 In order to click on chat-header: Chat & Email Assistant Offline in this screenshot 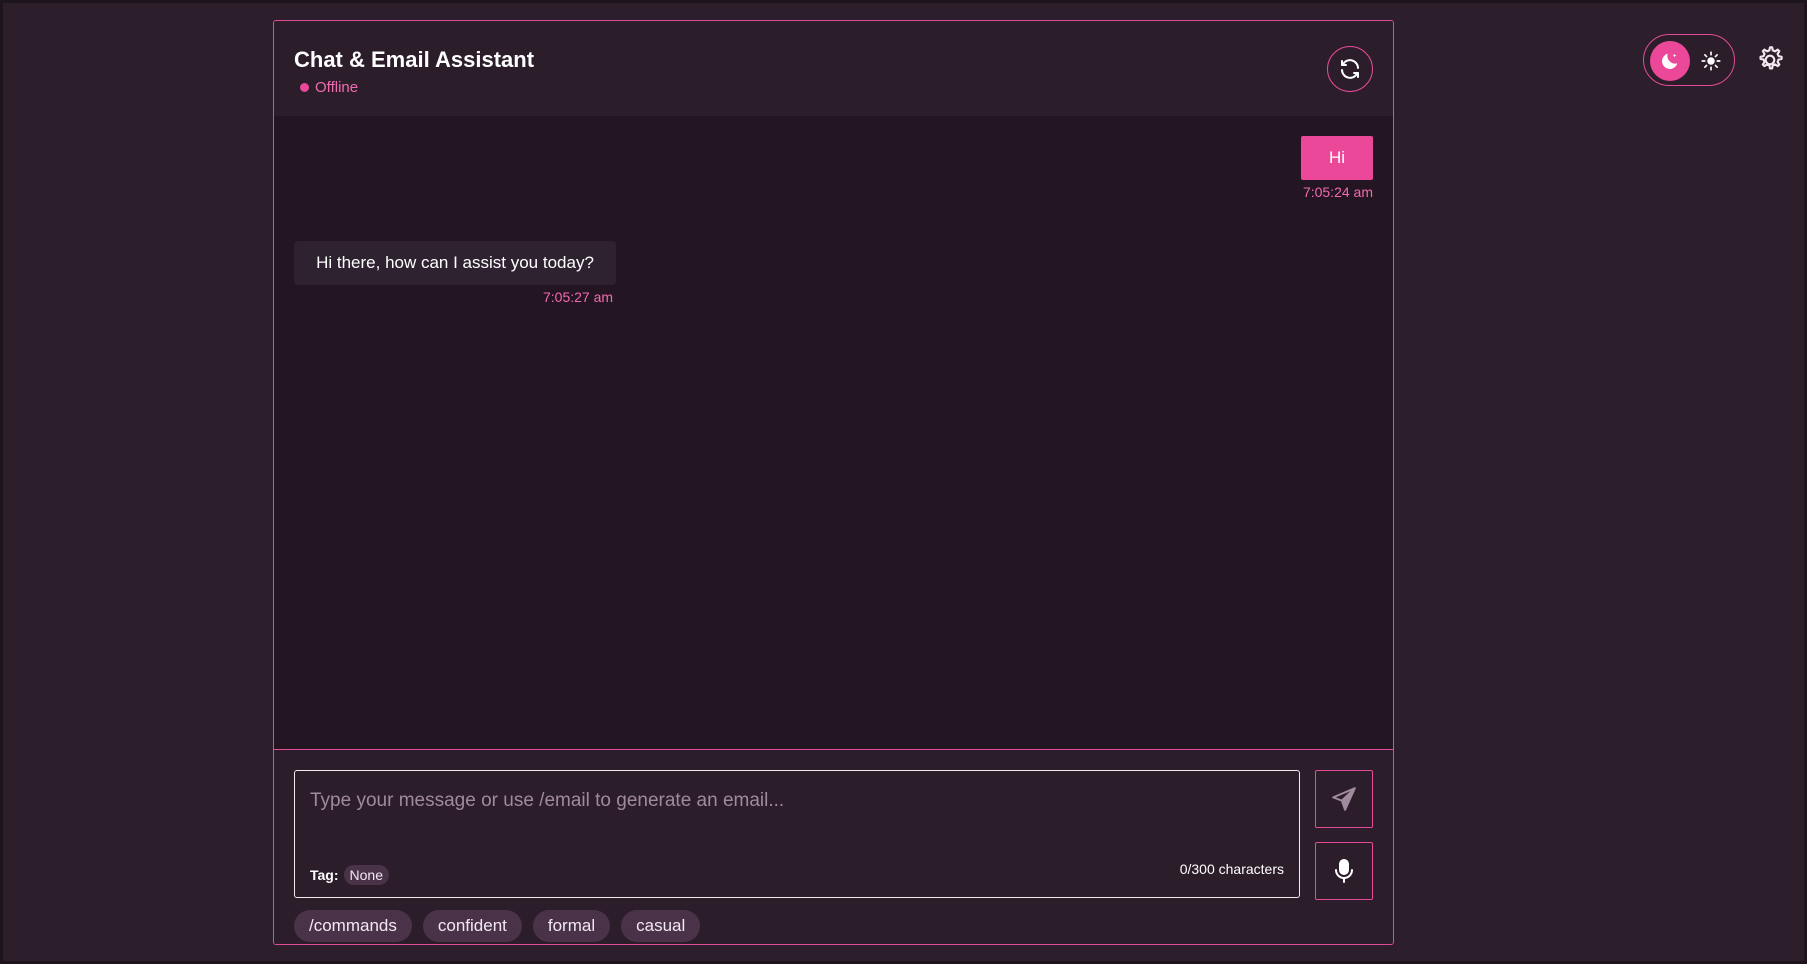, I will do `click(833, 68)`.